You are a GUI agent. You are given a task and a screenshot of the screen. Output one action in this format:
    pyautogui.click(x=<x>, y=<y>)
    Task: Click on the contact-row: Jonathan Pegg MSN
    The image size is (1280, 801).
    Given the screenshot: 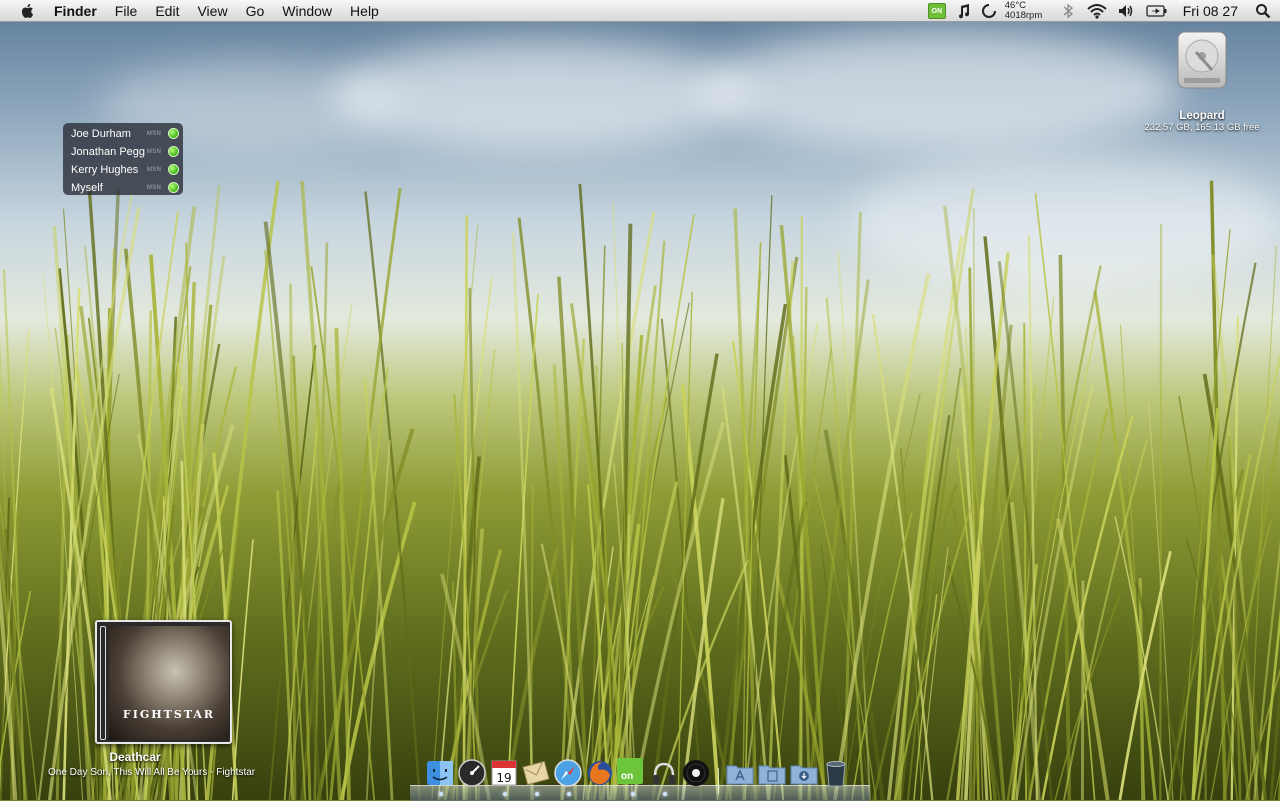 What is the action you would take?
    pyautogui.click(x=123, y=152)
    